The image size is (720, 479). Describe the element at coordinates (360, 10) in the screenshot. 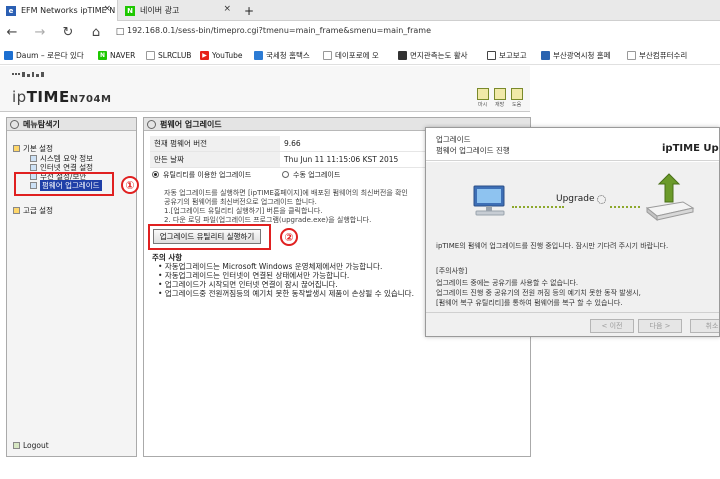

I see `tab-bar: e EFM Networks ipTIME N × N 네이버 광고 × +` at that location.